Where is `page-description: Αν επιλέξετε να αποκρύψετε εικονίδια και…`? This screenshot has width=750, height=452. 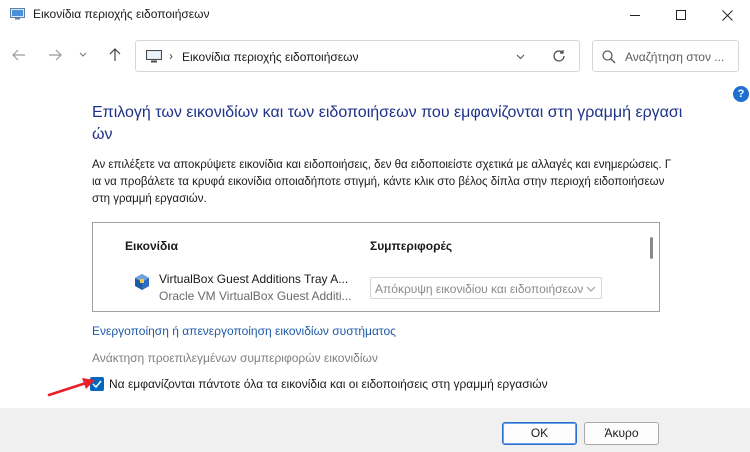
page-description: Αν επιλέξετε να αποκρύψετε εικονίδια και… is located at coordinates (382, 182).